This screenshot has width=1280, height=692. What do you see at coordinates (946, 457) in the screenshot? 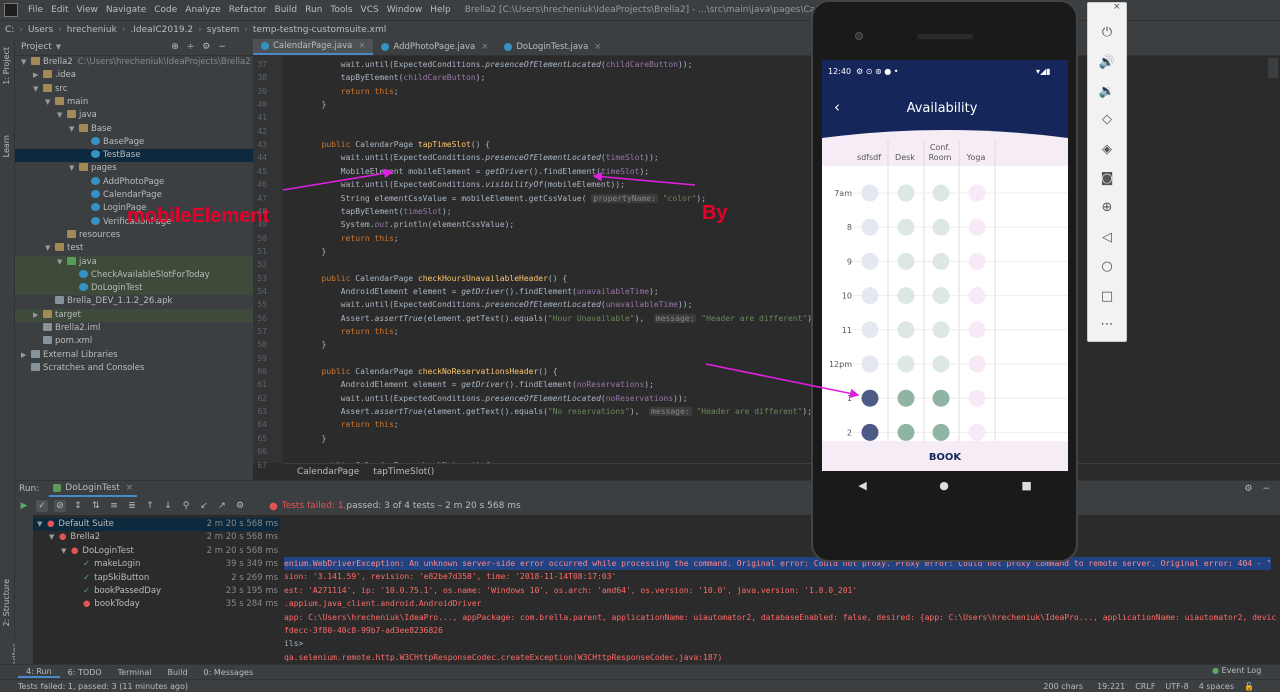
I see `book-button: BOOK` at bounding box center [946, 457].